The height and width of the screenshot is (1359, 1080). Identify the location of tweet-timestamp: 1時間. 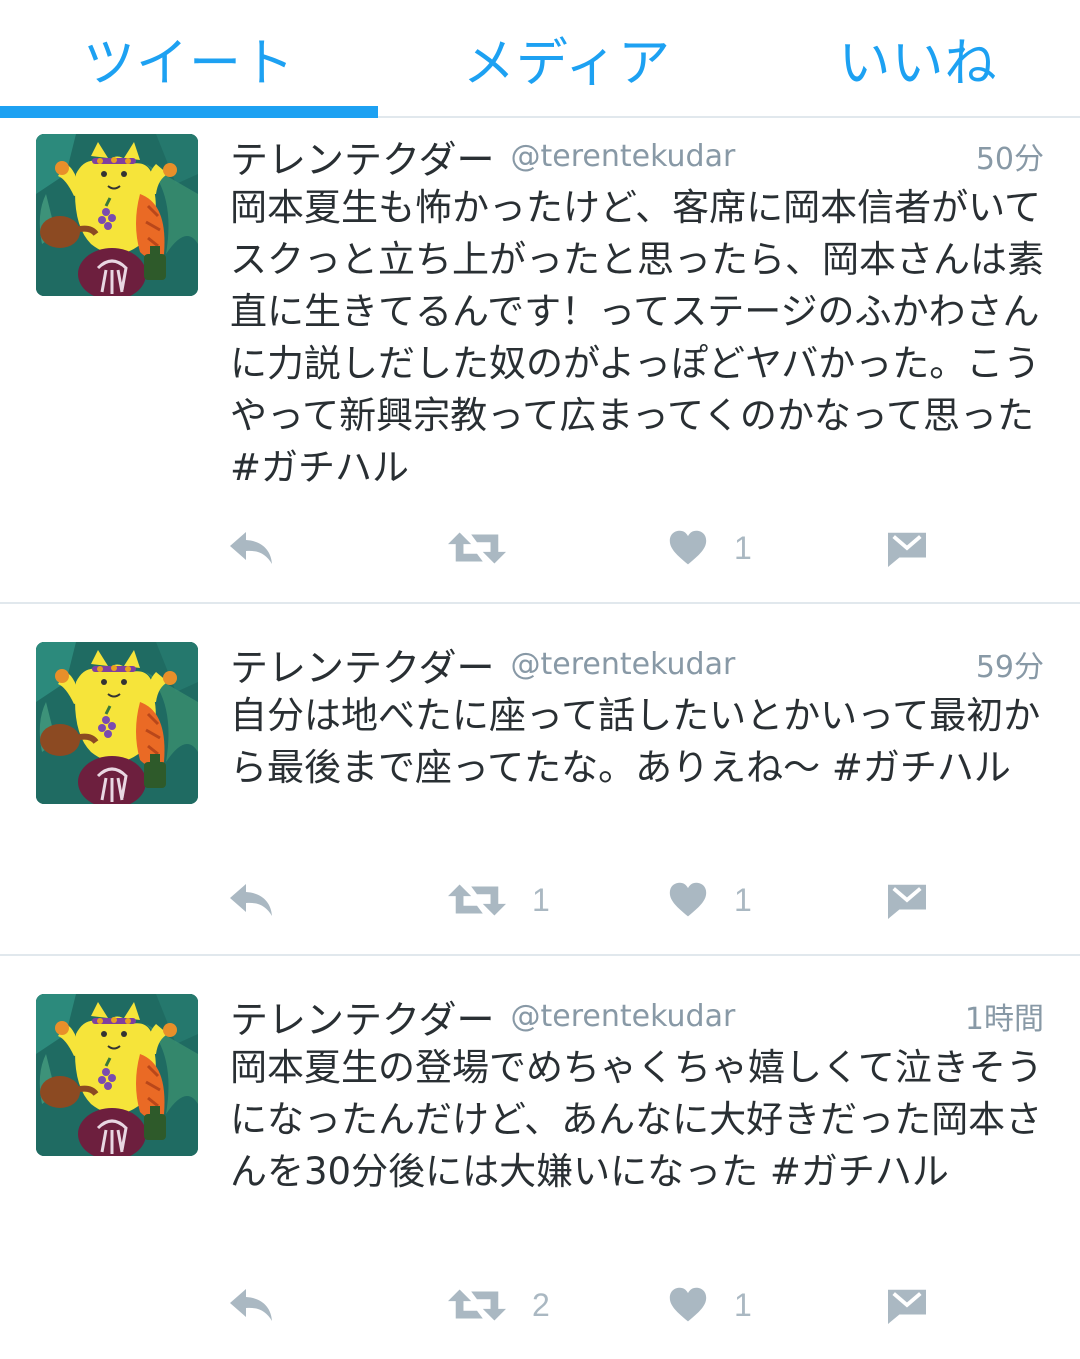
(1004, 1019).